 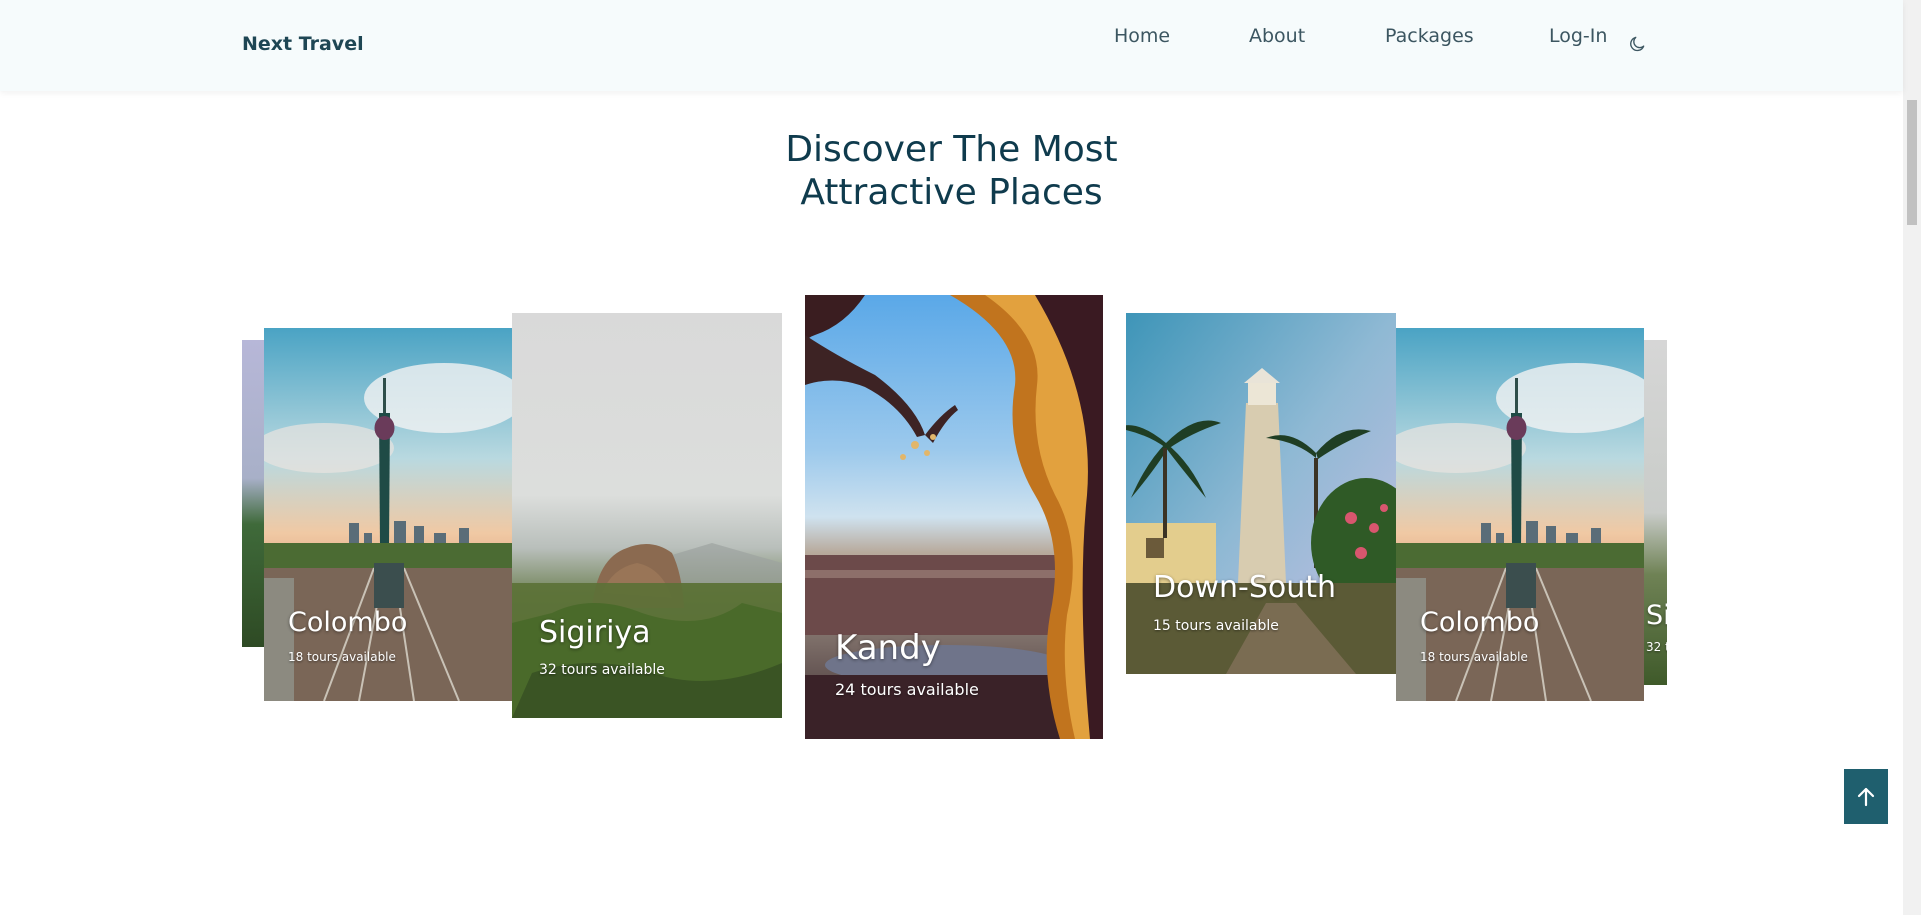 I want to click on place-name: Si, so click(x=1656, y=615).